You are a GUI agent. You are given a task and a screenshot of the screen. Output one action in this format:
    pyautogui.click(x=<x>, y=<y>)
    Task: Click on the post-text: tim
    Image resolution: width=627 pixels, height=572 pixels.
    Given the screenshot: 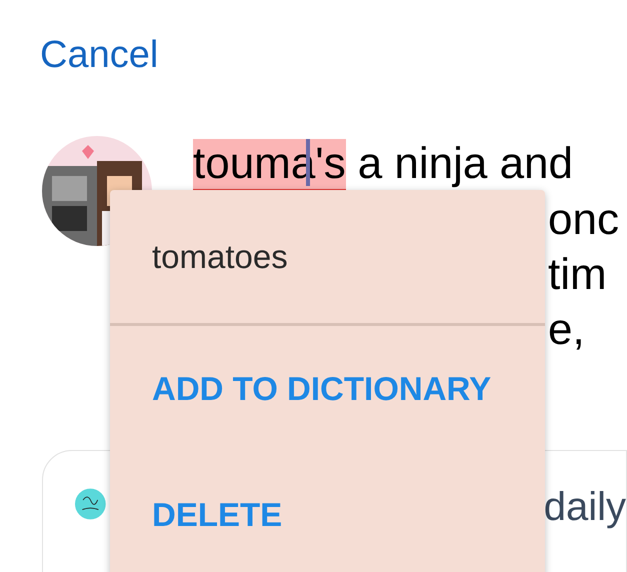 What is the action you would take?
    pyautogui.click(x=578, y=275)
    